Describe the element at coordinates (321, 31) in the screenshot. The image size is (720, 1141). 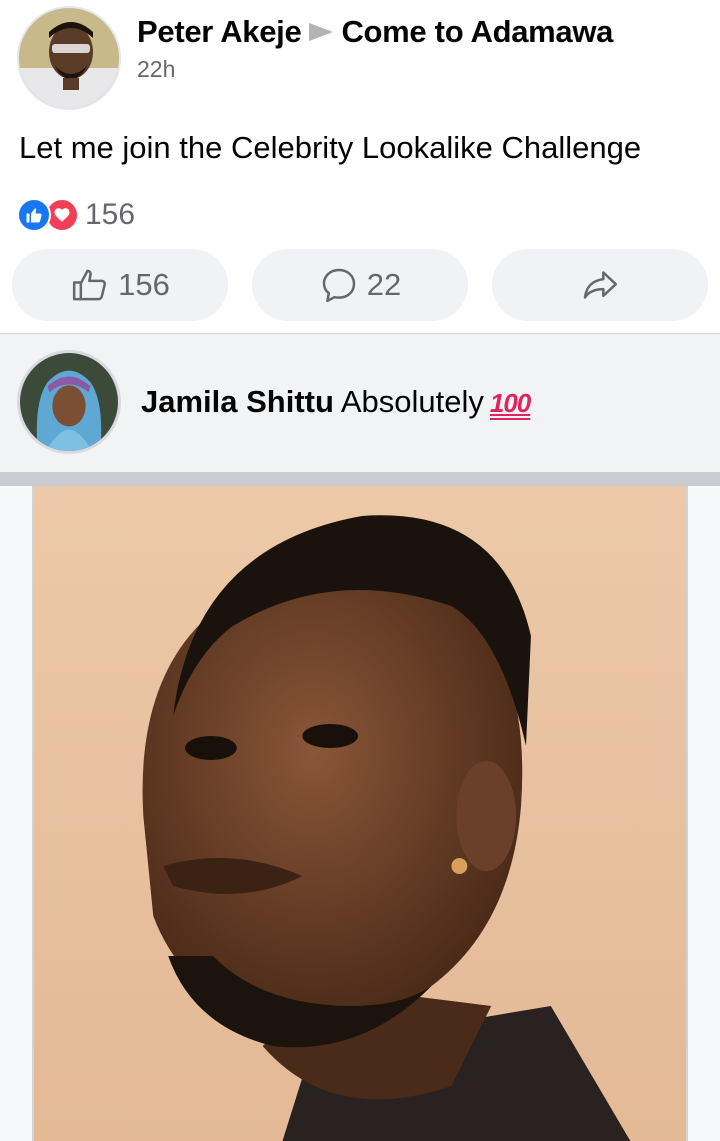
I see `arrow-right-icon` at that location.